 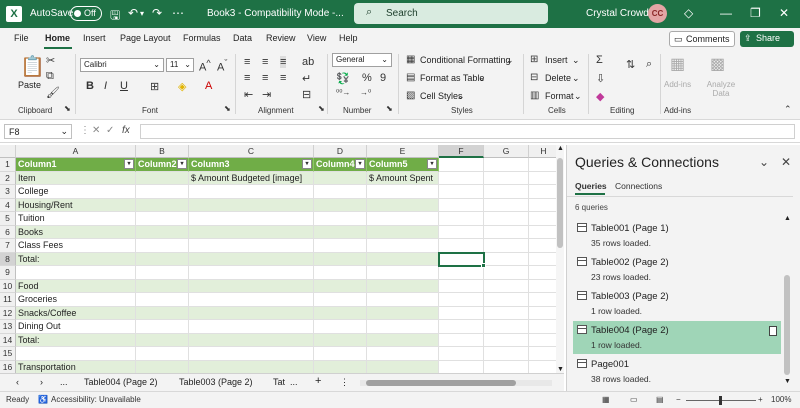 What do you see at coordinates (767, 39) in the screenshot?
I see `share-button: ⇪ Share` at bounding box center [767, 39].